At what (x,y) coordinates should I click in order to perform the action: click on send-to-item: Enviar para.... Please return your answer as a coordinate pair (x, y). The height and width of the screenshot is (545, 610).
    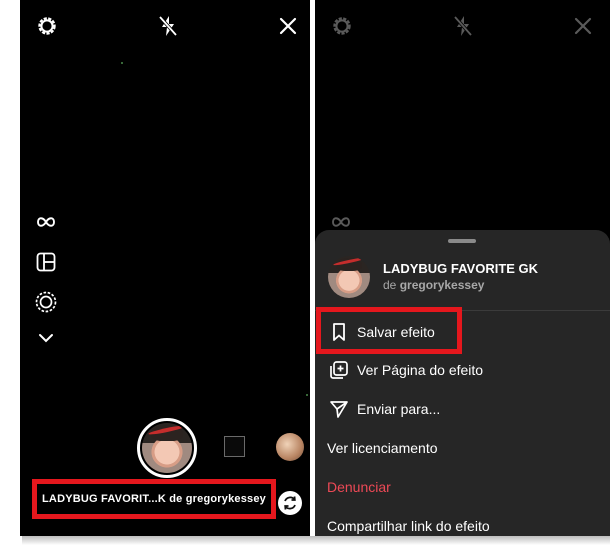
    Looking at the image, I should click on (462, 409).